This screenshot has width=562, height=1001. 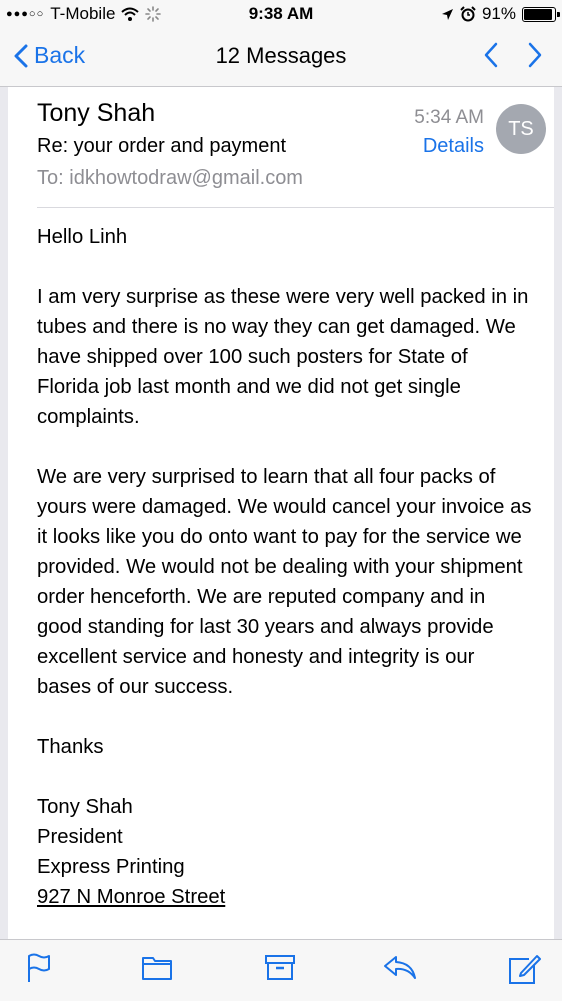 What do you see at coordinates (468, 14) in the screenshot?
I see `alarm-icon` at bounding box center [468, 14].